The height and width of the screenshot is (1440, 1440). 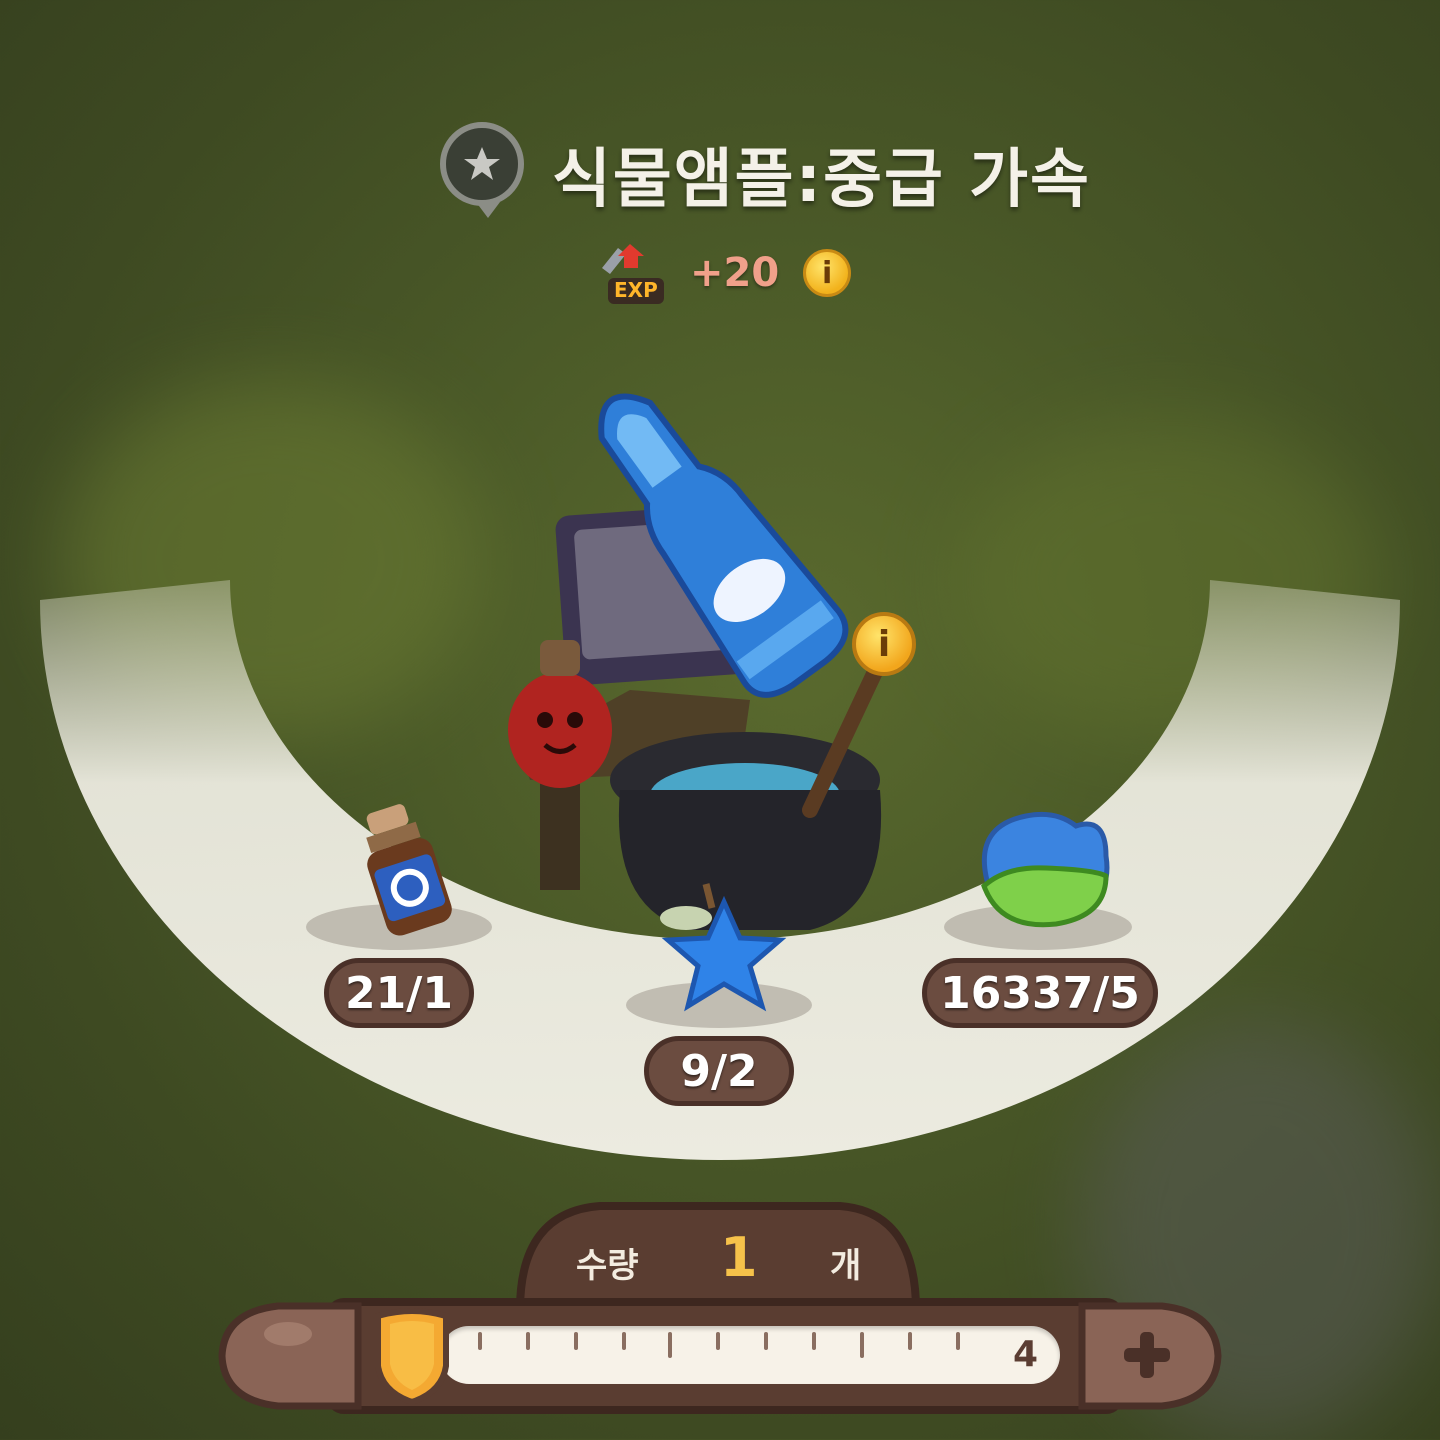 What do you see at coordinates (412, 1356) in the screenshot?
I see `slider-handle` at bounding box center [412, 1356].